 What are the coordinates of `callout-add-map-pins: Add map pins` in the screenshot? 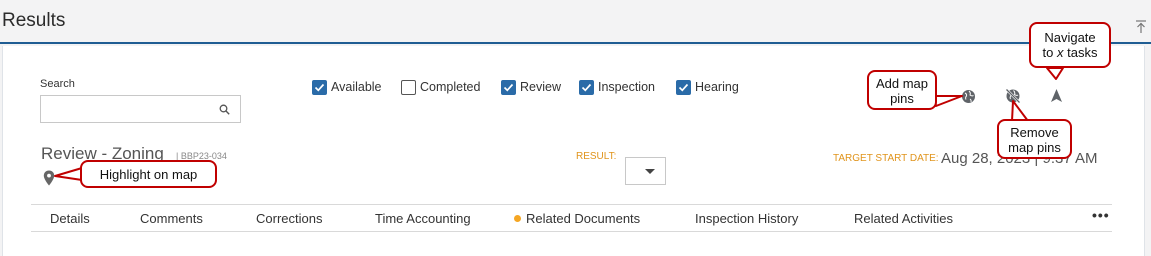 It's located at (902, 90).